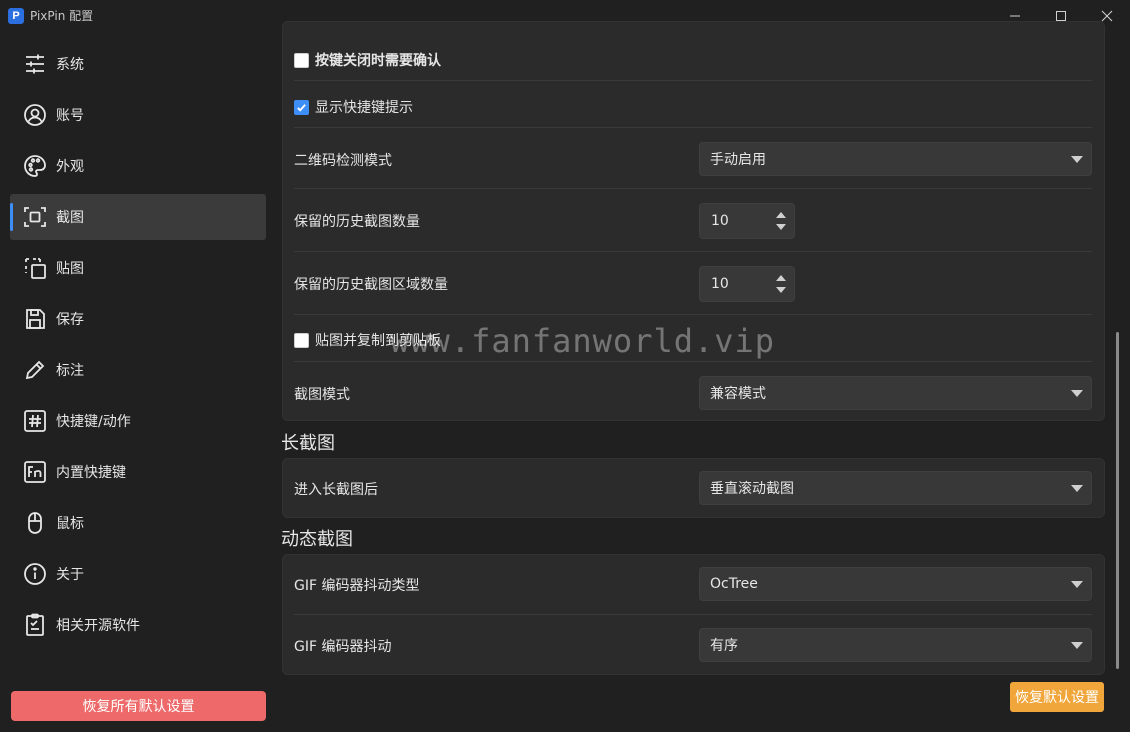  Describe the element at coordinates (895, 488) in the screenshot. I see `long-screenshot-after-enter-select: 垂直滚动截图` at that location.